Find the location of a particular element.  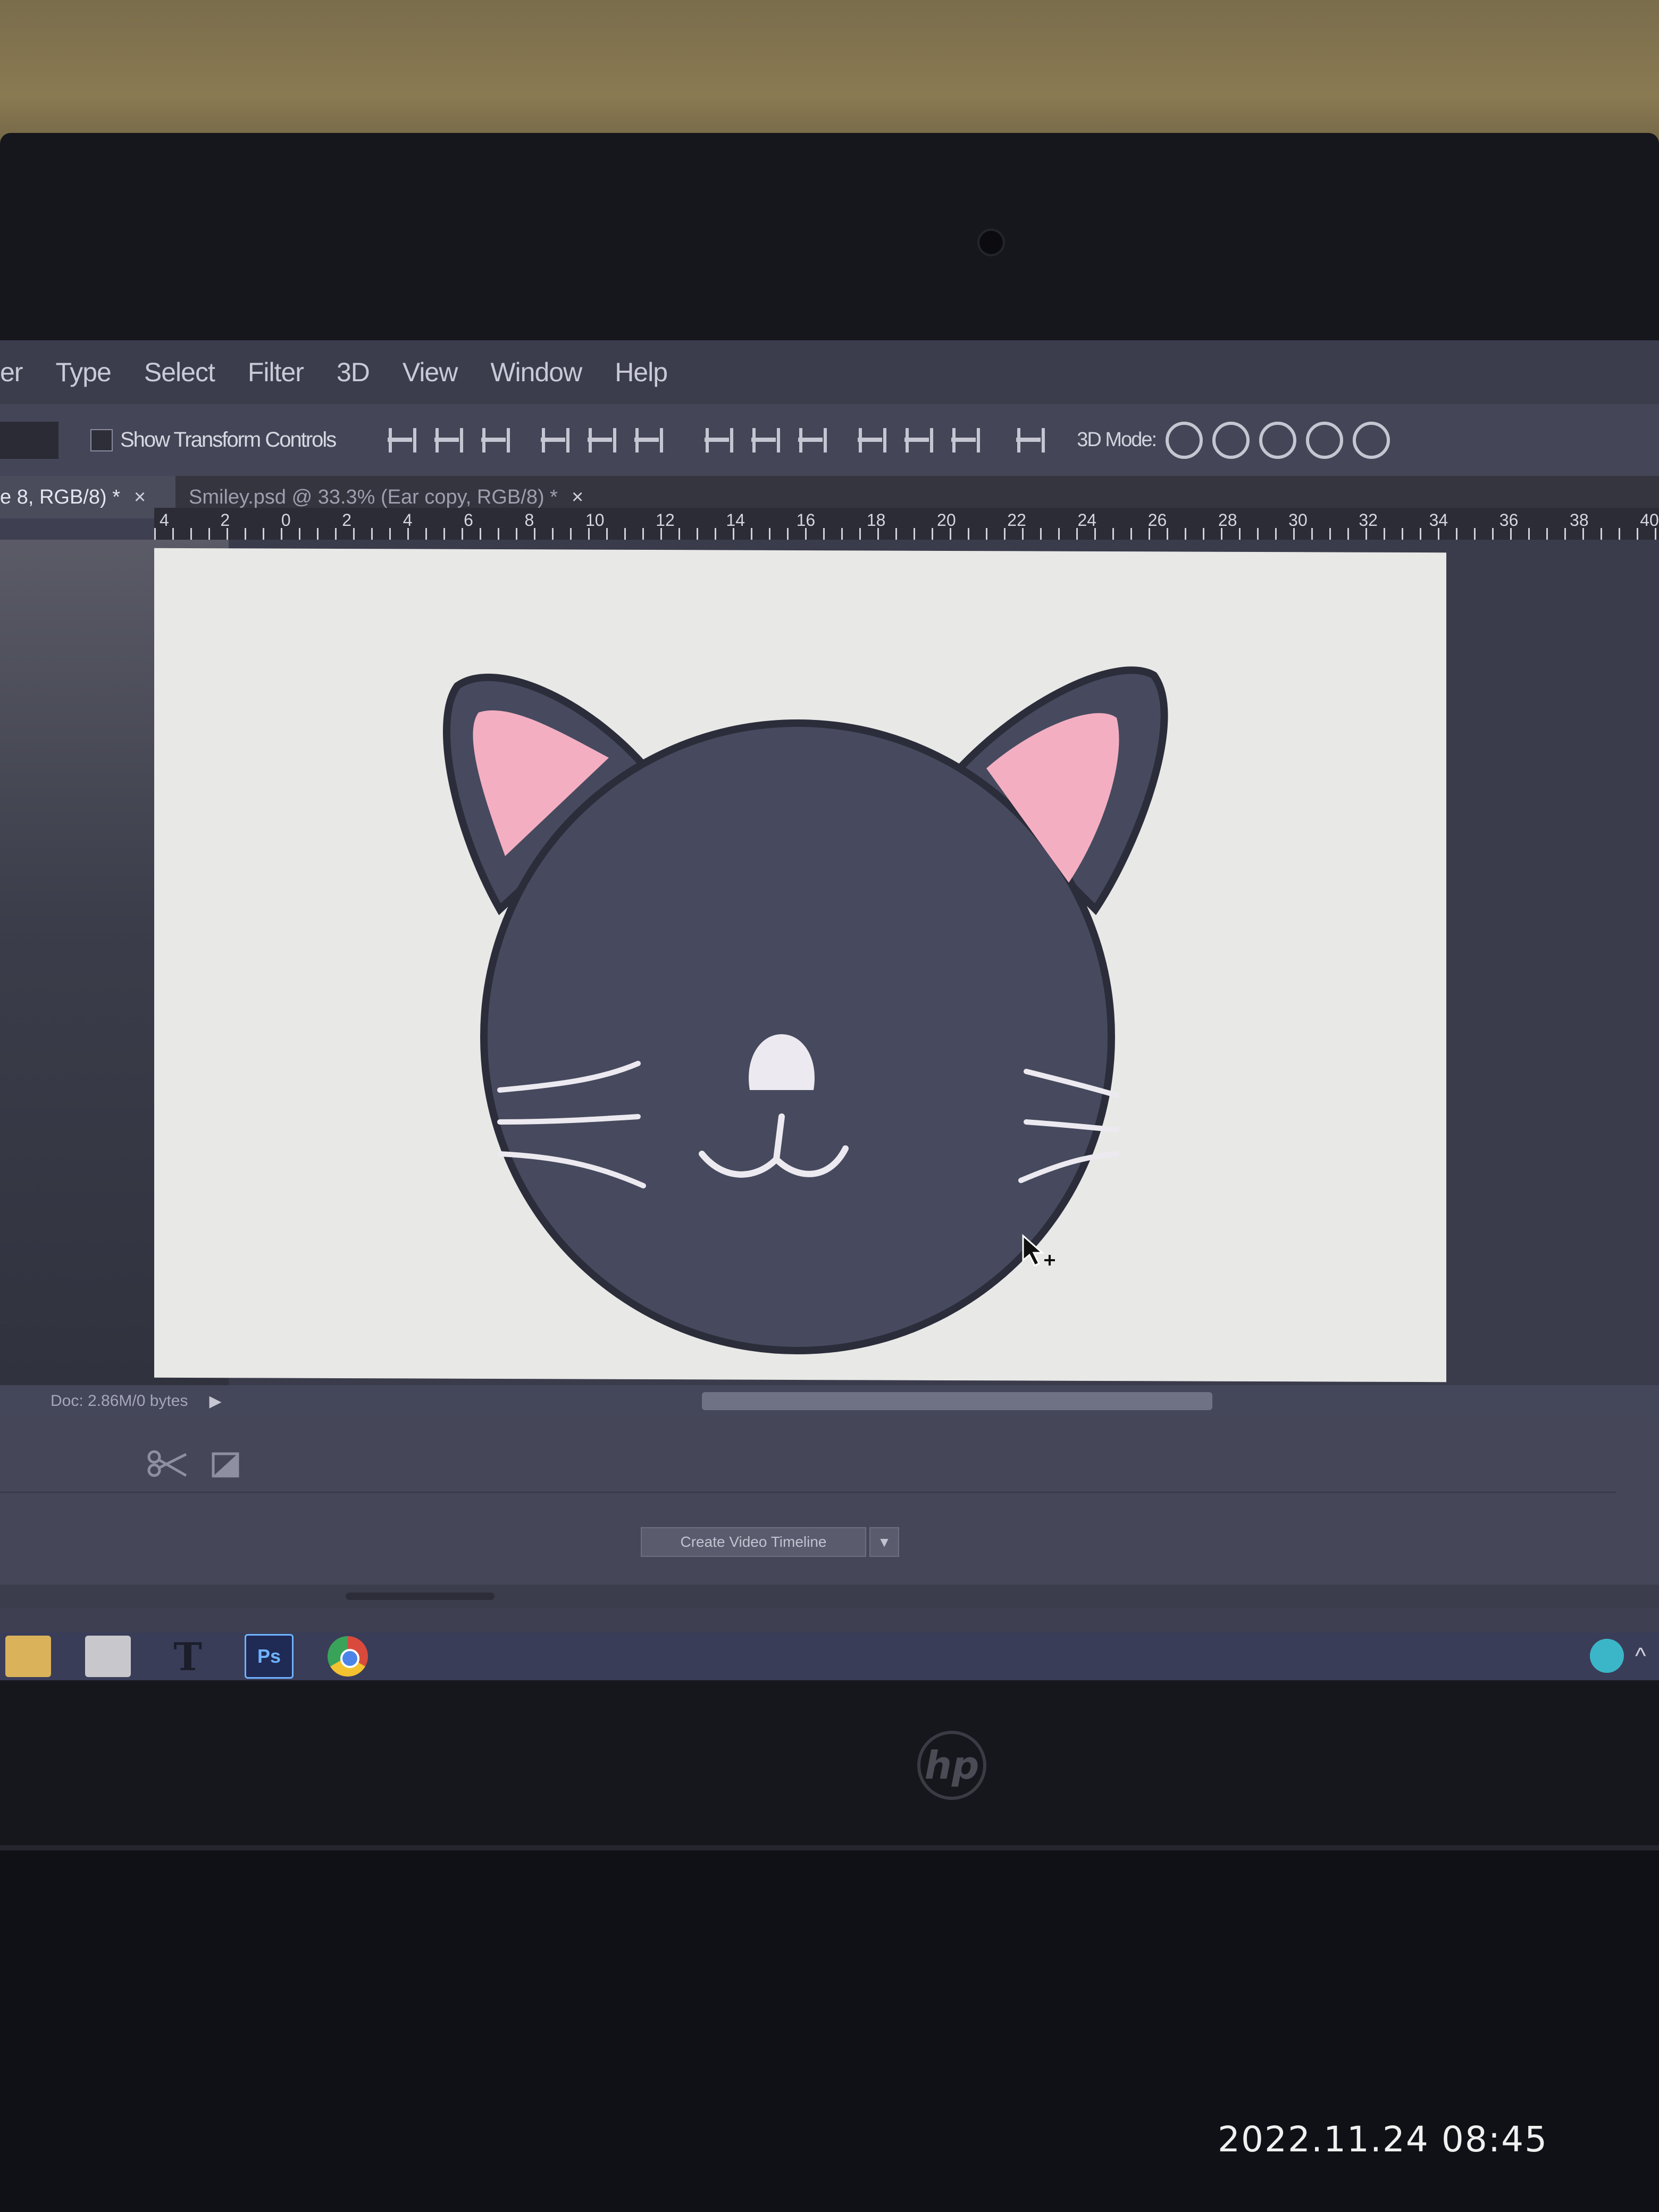

align-bottom-icon is located at coordinates (493, 440).